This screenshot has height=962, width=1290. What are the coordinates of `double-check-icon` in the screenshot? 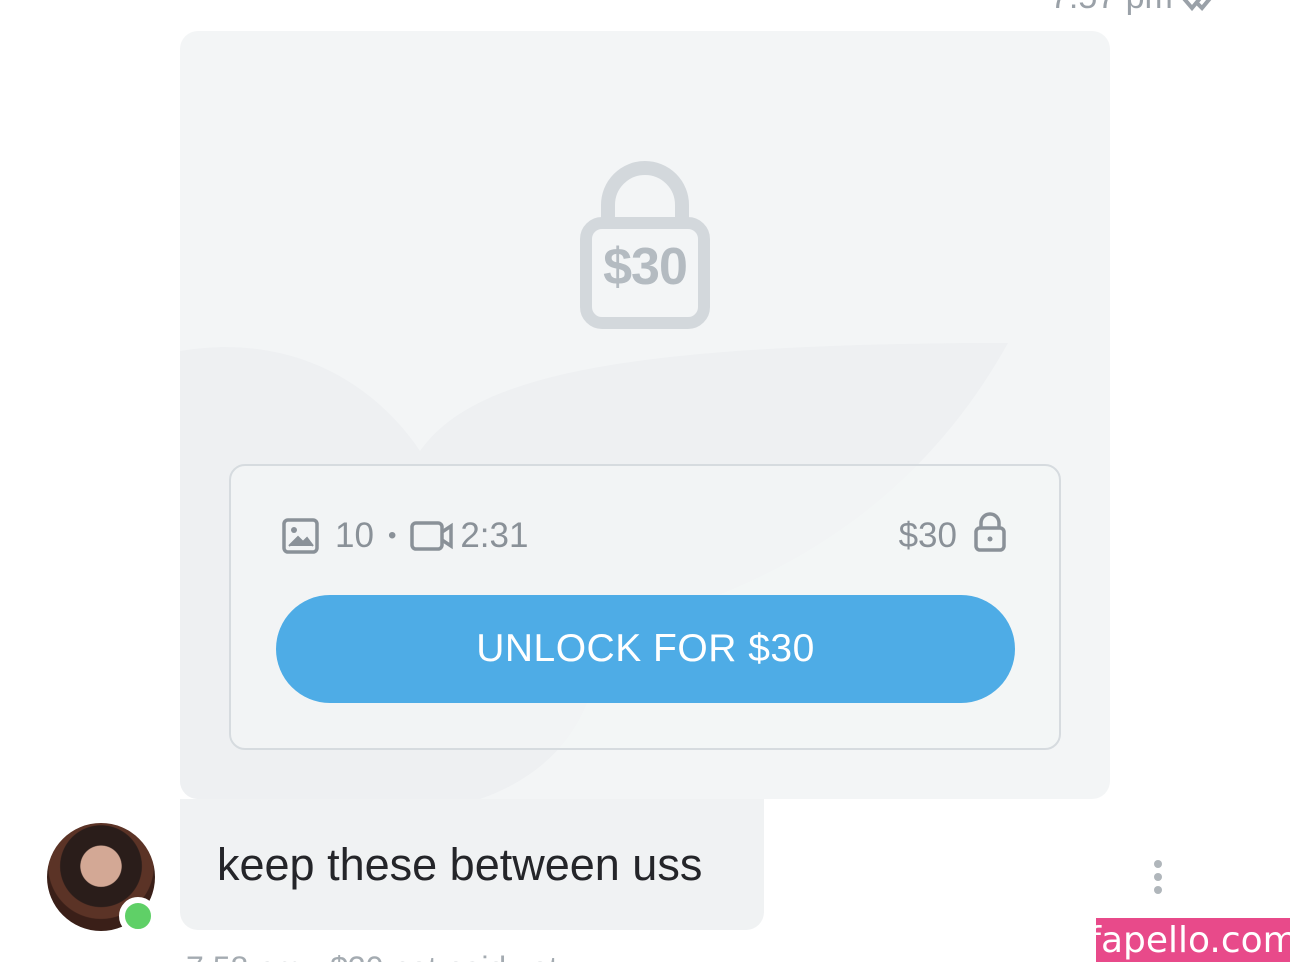 It's located at (1197, 6).